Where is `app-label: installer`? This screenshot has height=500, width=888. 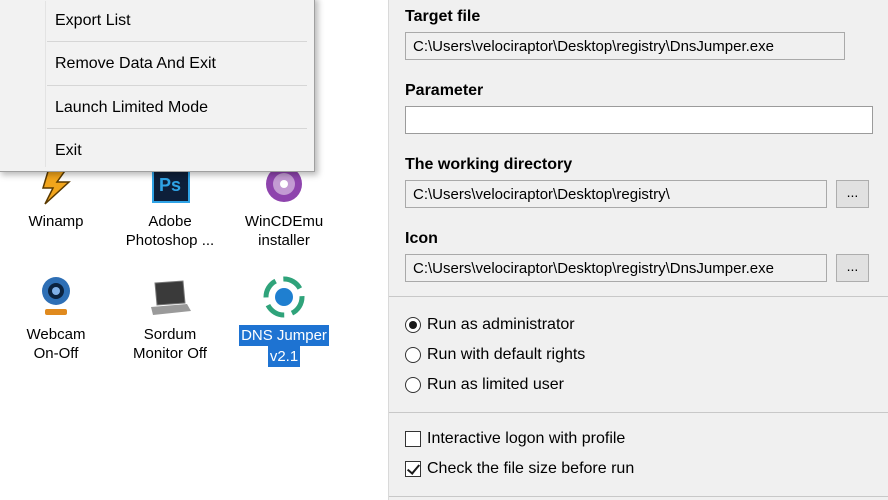
app-label: installer is located at coordinates (284, 240).